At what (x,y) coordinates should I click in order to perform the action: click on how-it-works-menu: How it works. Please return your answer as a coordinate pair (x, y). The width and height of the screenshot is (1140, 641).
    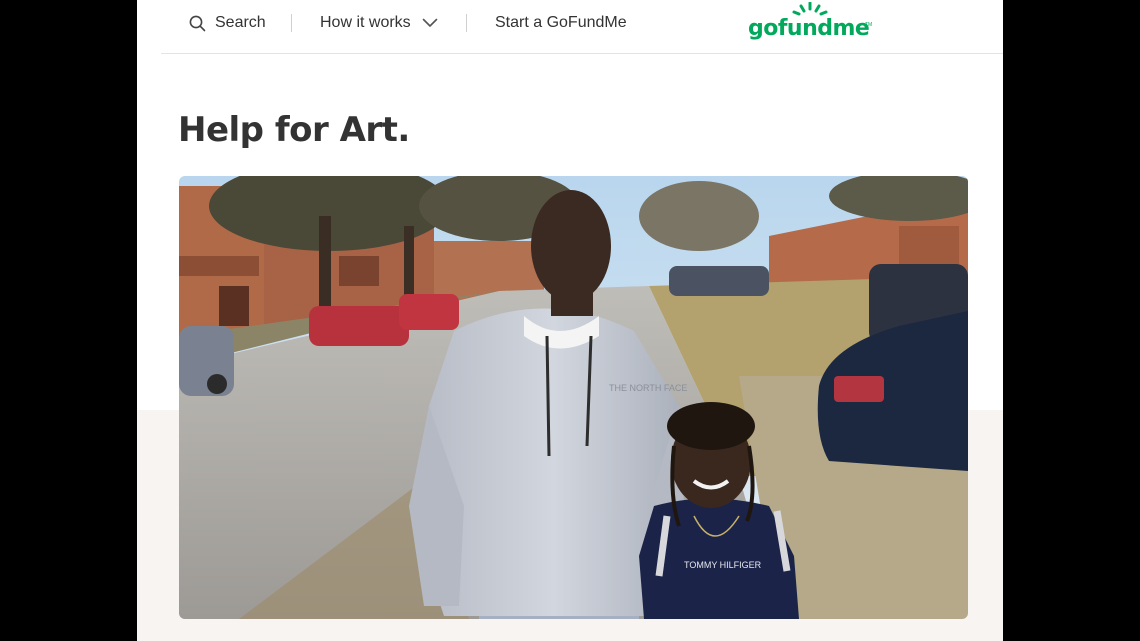
    Looking at the image, I should click on (379, 23).